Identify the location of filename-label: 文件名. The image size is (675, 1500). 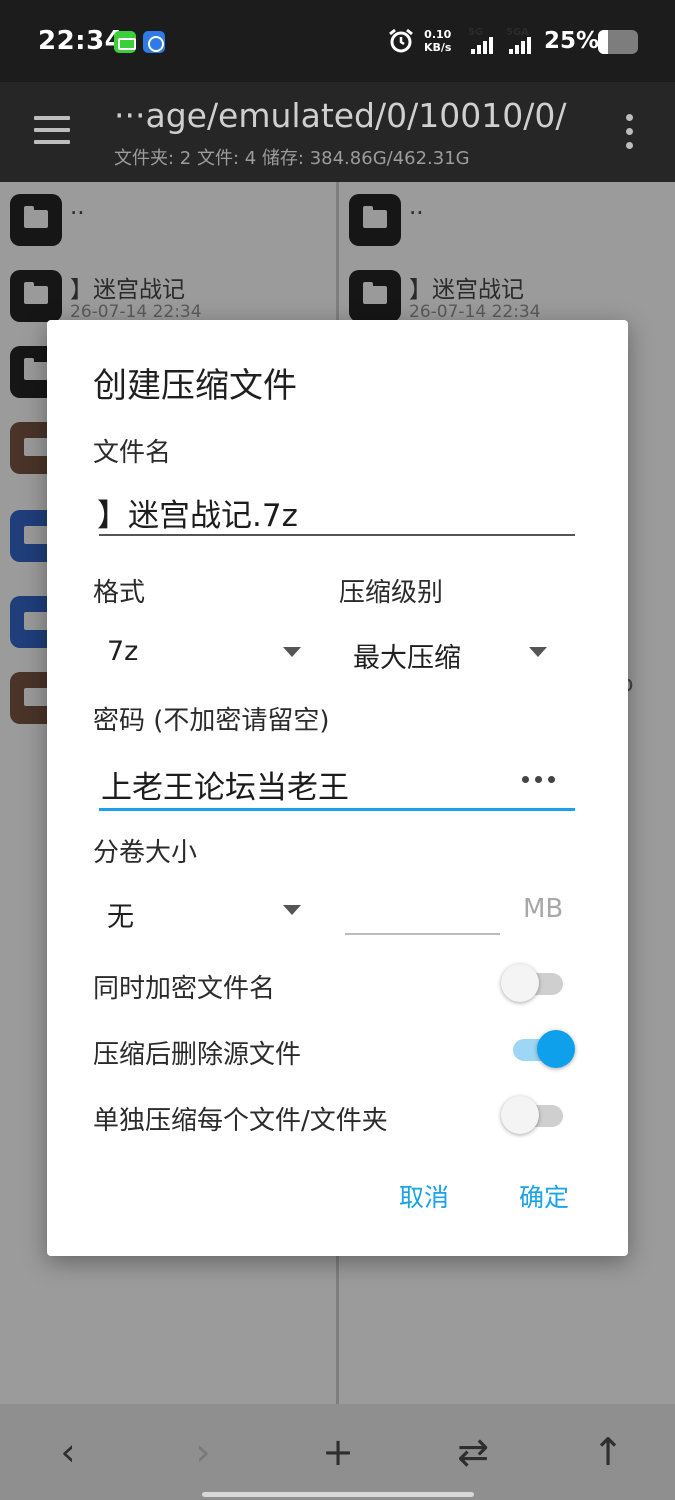
(132, 453).